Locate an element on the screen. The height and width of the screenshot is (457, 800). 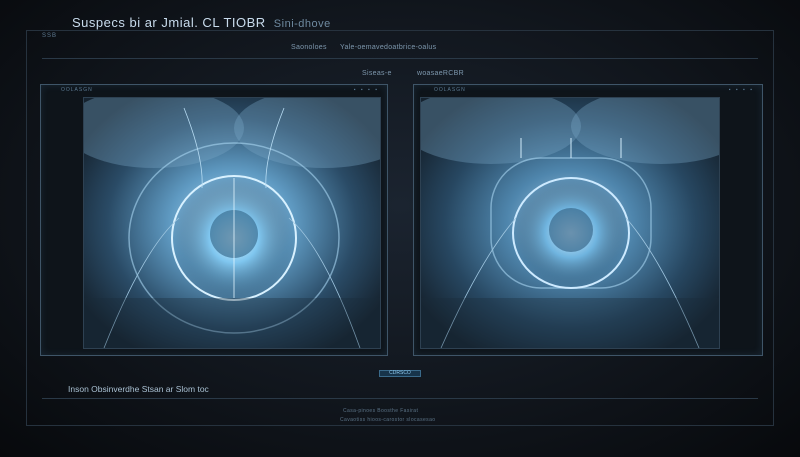
panel-header-left: OOLASGN ▪ ▪ ▪ ▪ is located at coordinates (214, 89).